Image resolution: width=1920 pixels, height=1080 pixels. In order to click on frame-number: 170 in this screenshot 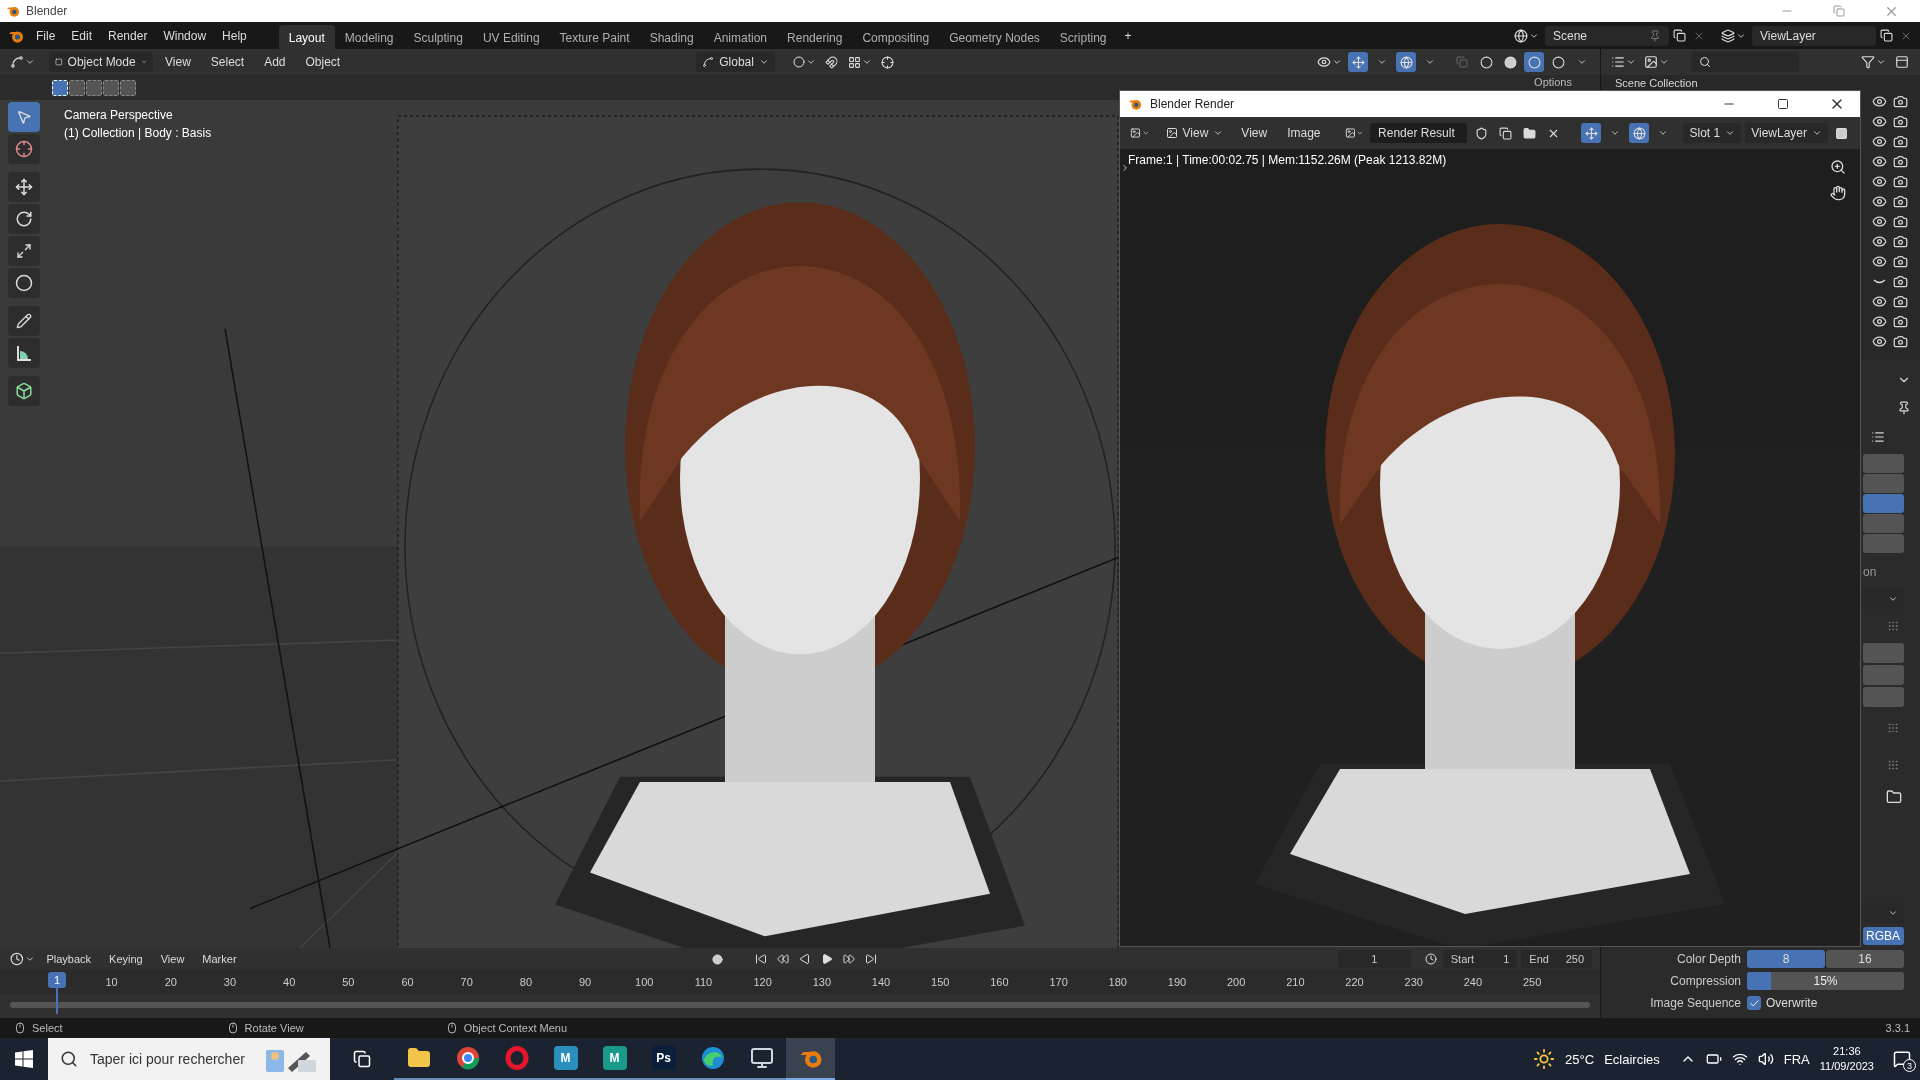, I will do `click(1058, 982)`.